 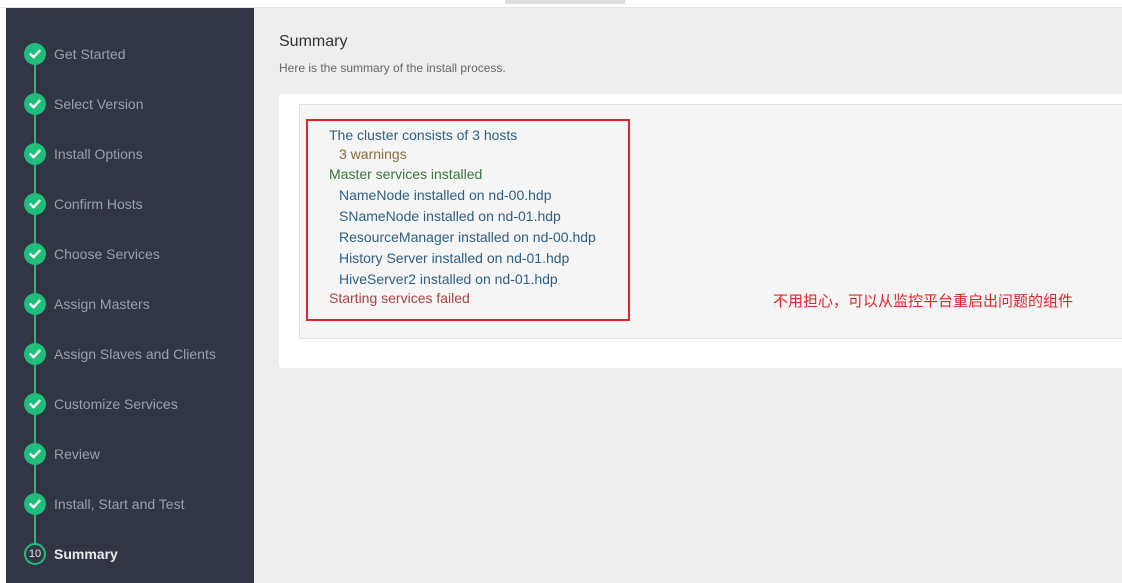 What do you see at coordinates (107, 254) in the screenshot?
I see `step-label: Choose Services` at bounding box center [107, 254].